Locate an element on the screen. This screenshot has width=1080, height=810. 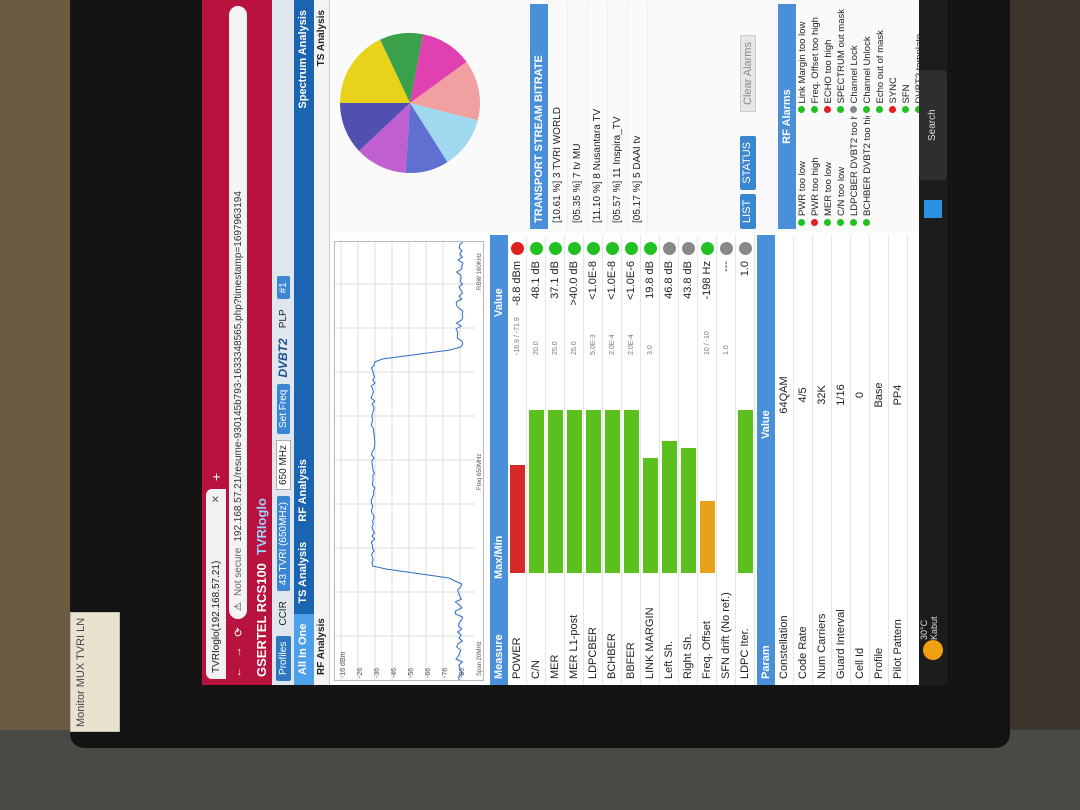
param-label: Code Rate is located at coordinates (803, 652).